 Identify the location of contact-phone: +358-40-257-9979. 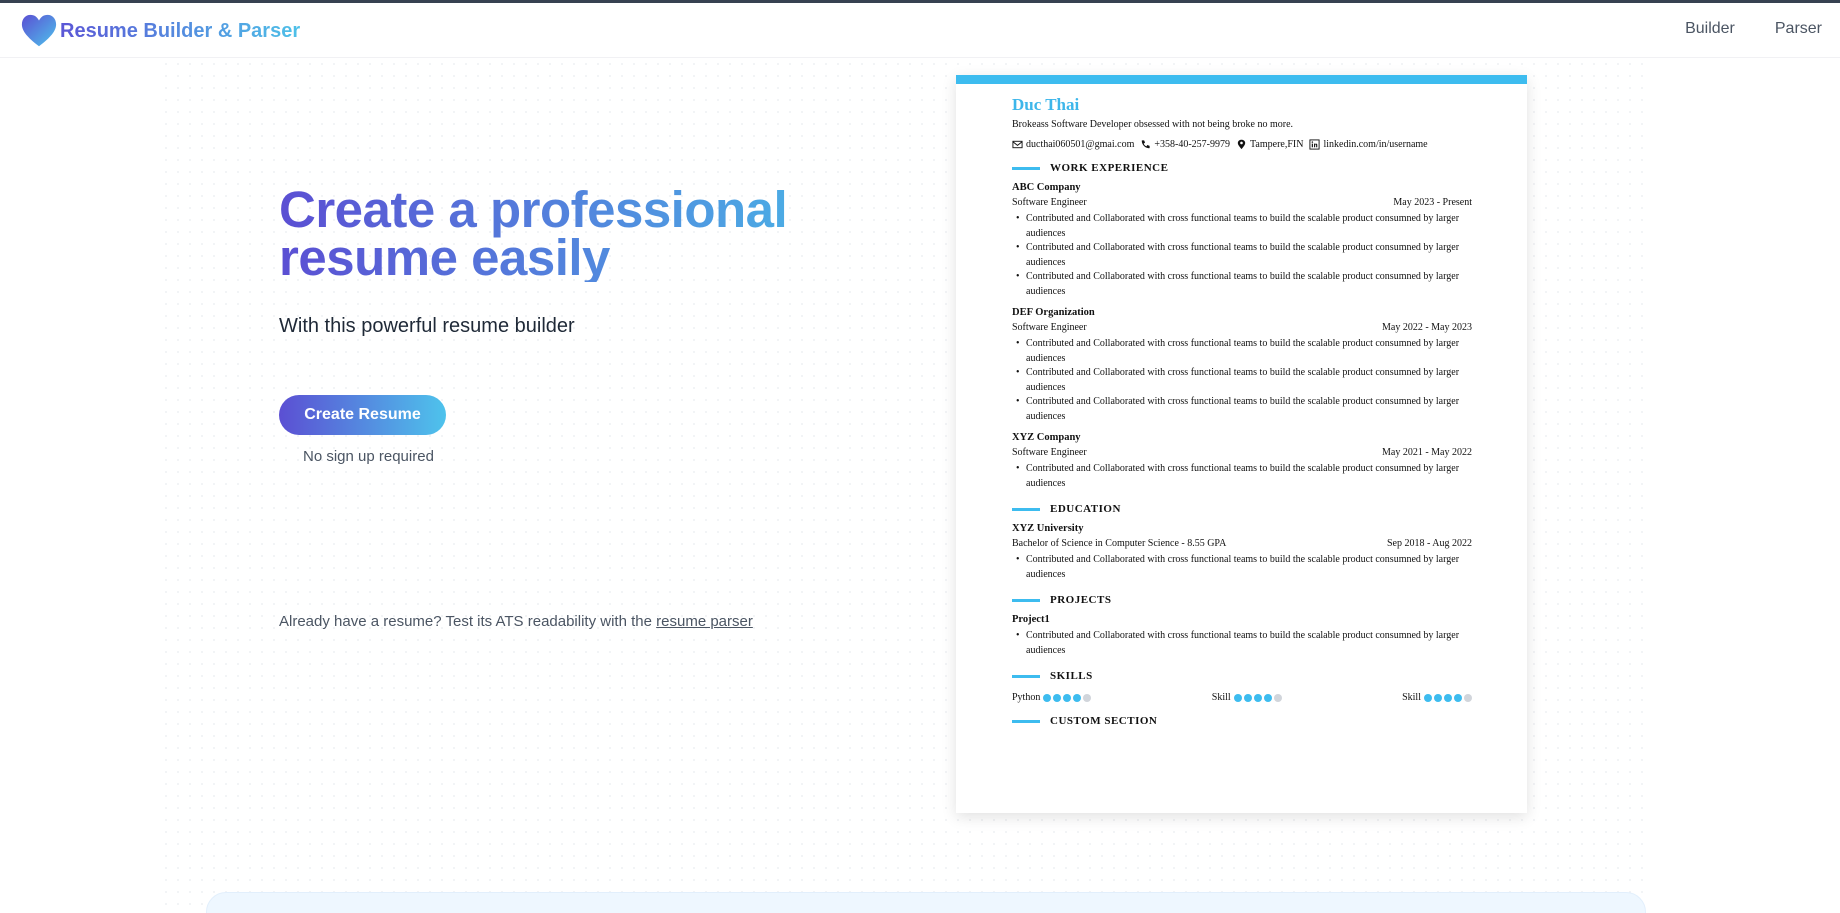
(1185, 144).